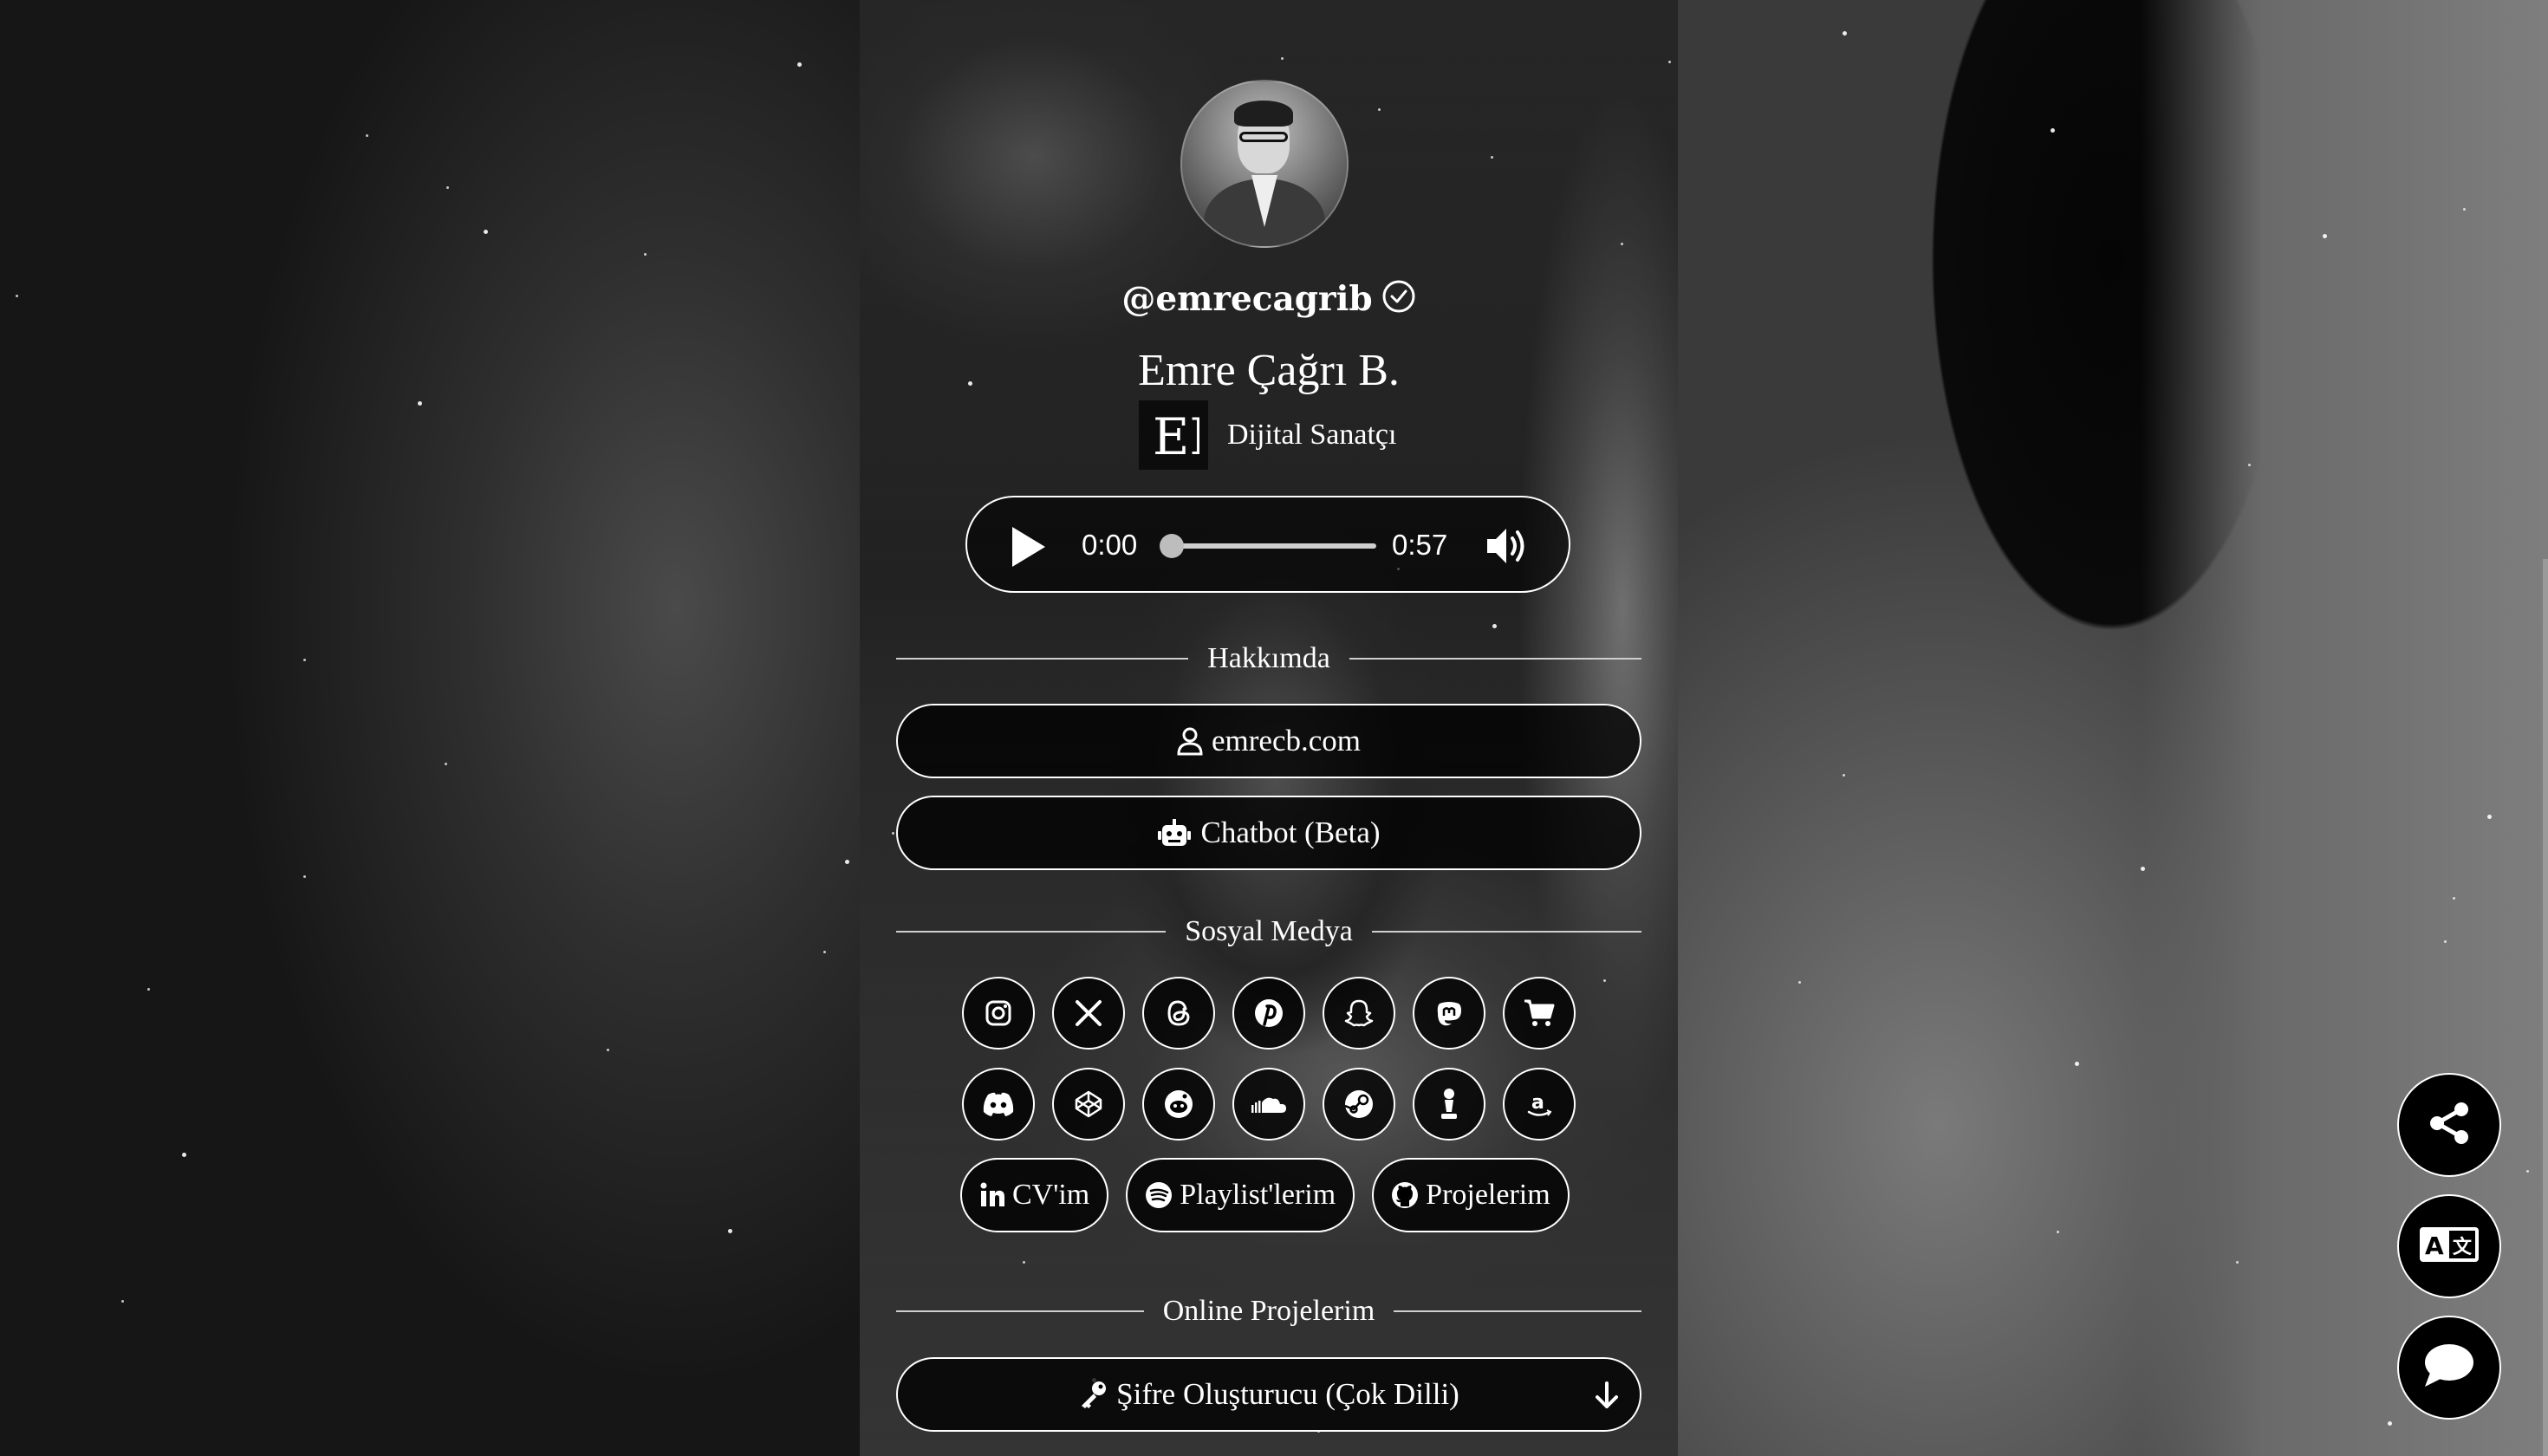  Describe the element at coordinates (1272, 546) in the screenshot. I see `audio-progress-track` at that location.